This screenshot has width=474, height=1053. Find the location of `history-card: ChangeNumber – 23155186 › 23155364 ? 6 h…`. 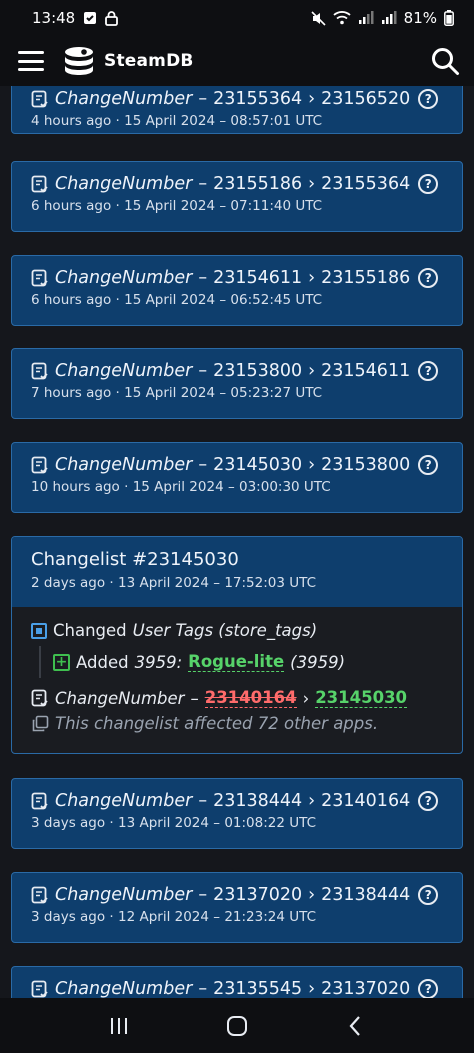

history-card: ChangeNumber – 23155186 › 23155364 ? 6 h… is located at coordinates (237, 196).